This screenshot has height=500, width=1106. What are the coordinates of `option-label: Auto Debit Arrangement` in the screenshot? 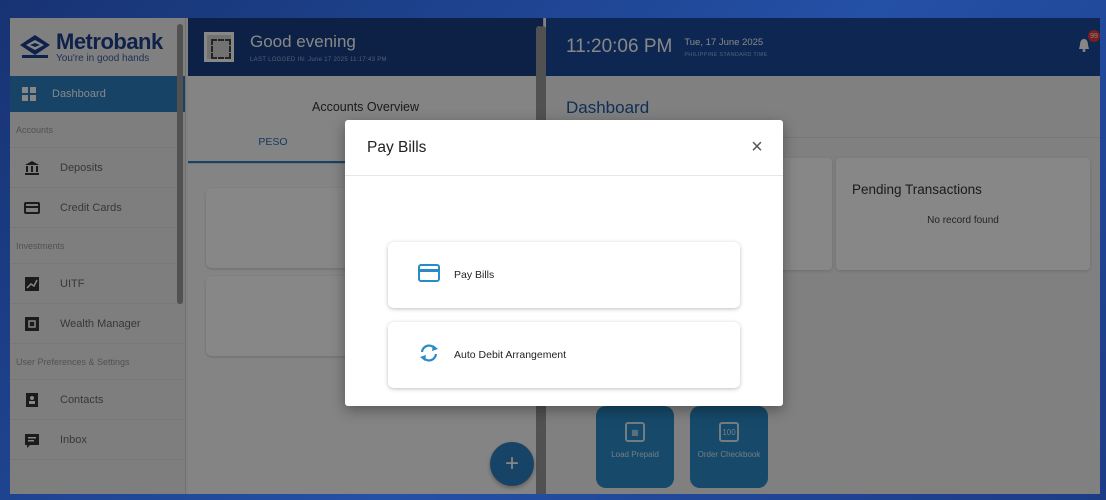 It's located at (510, 355).